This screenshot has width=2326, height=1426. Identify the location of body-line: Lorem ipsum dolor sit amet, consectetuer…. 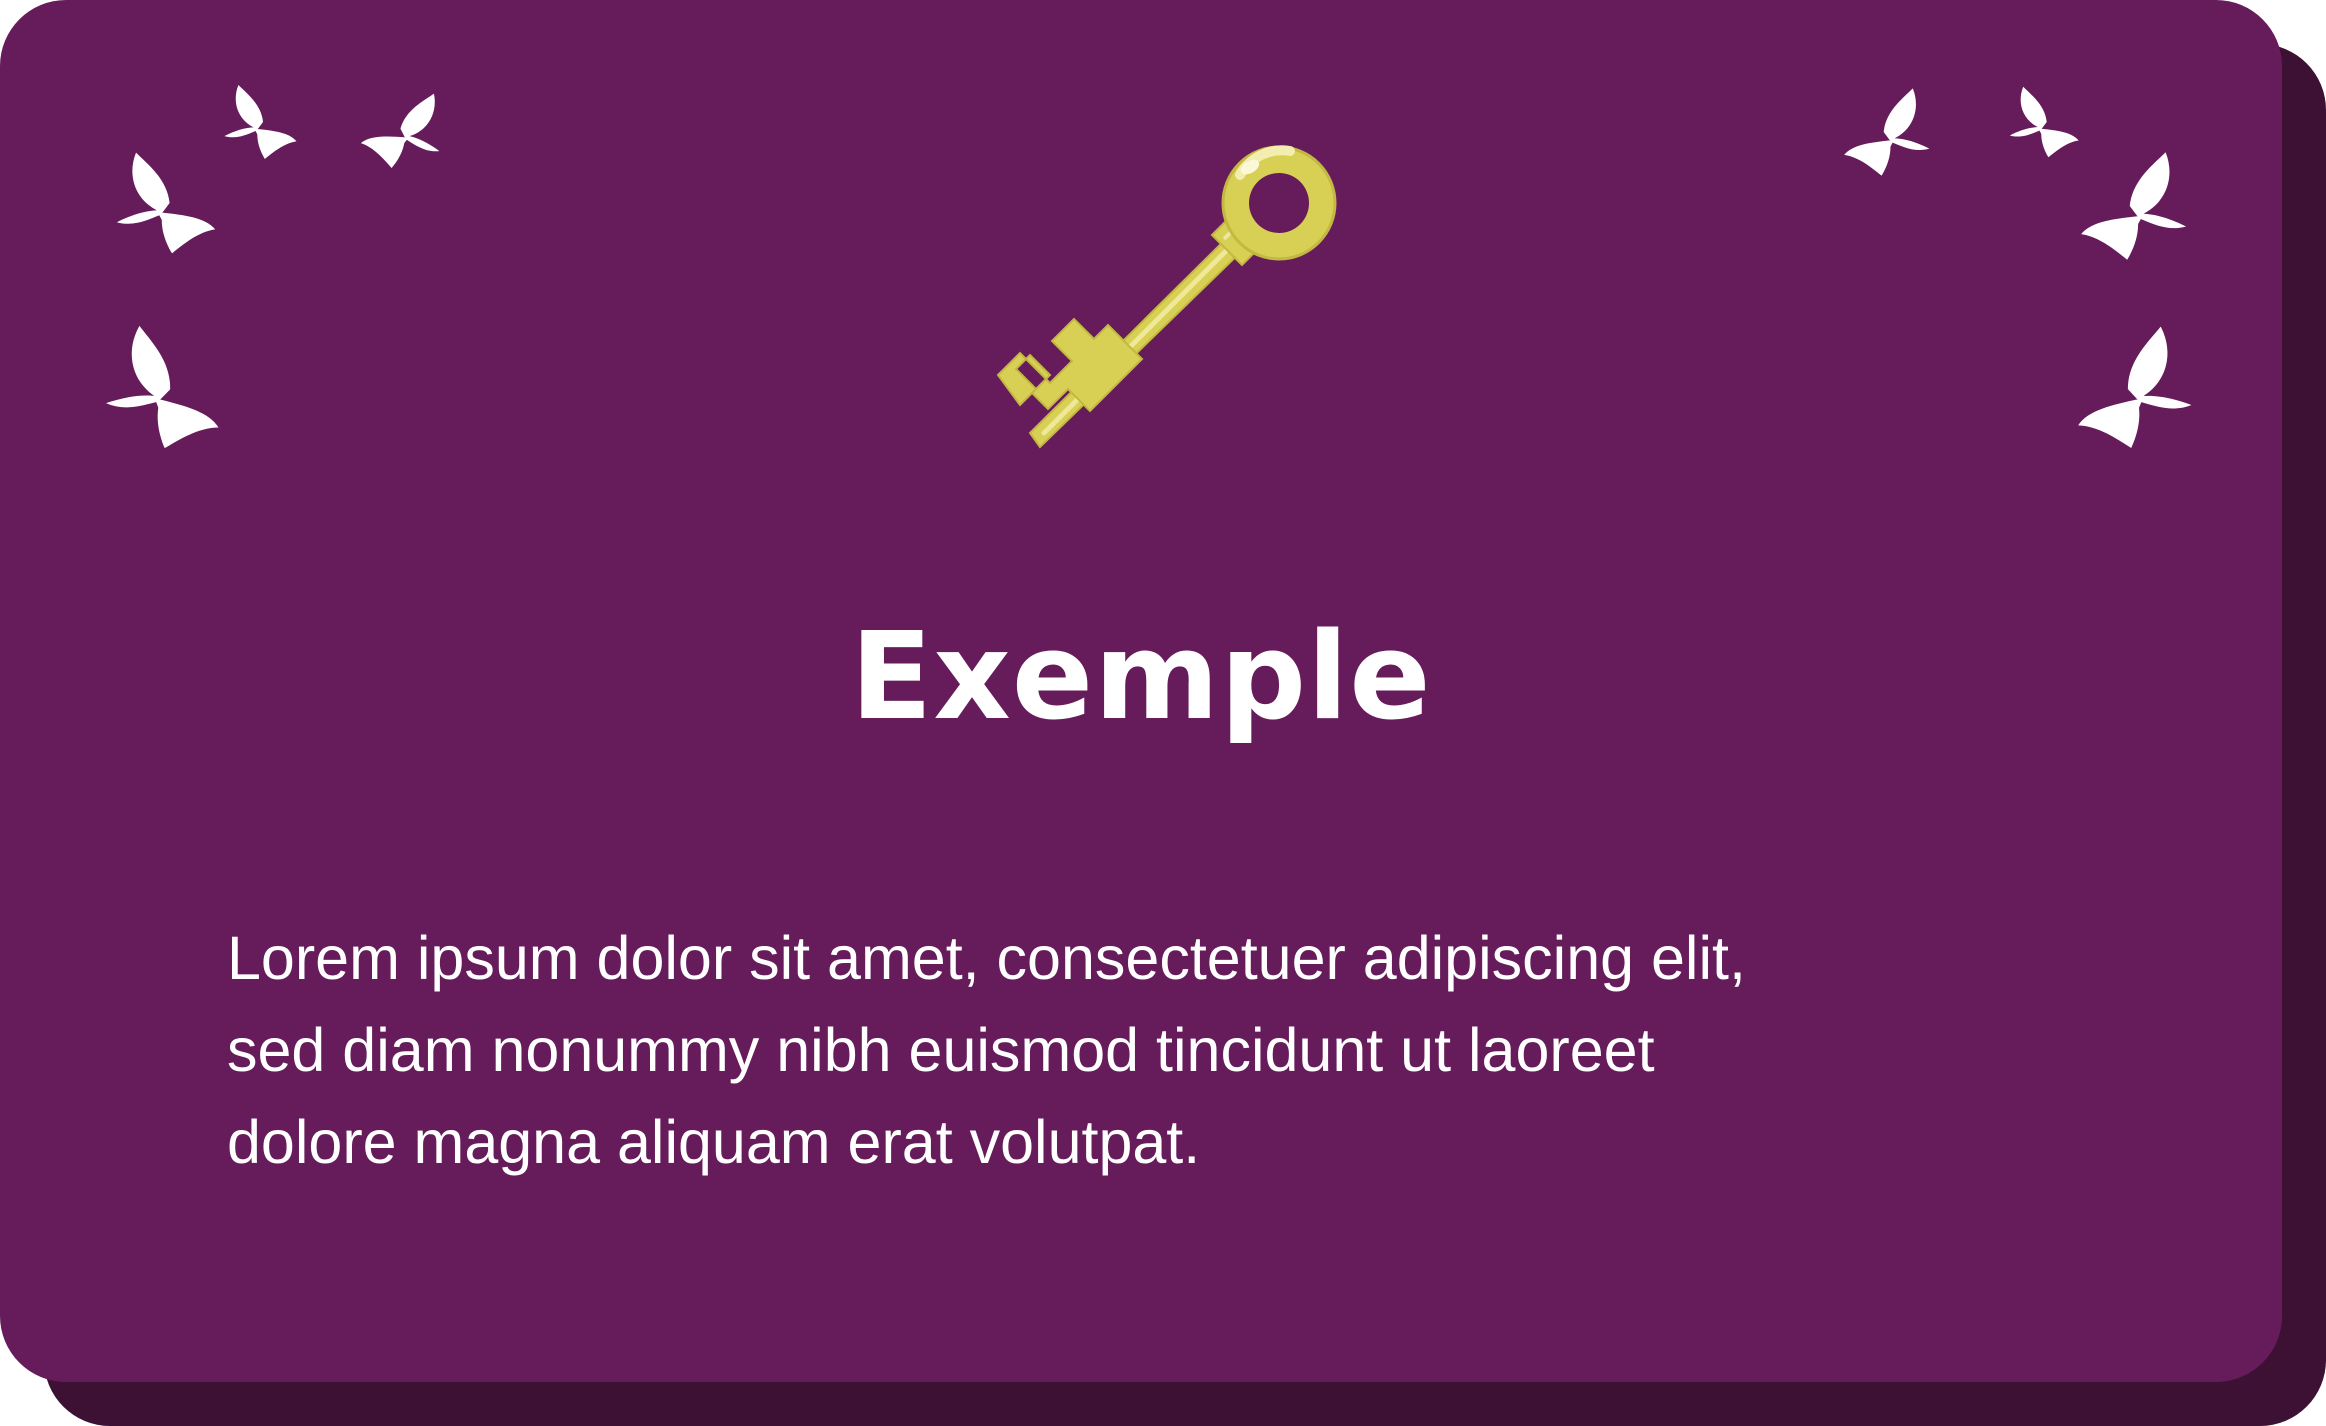
(986, 958).